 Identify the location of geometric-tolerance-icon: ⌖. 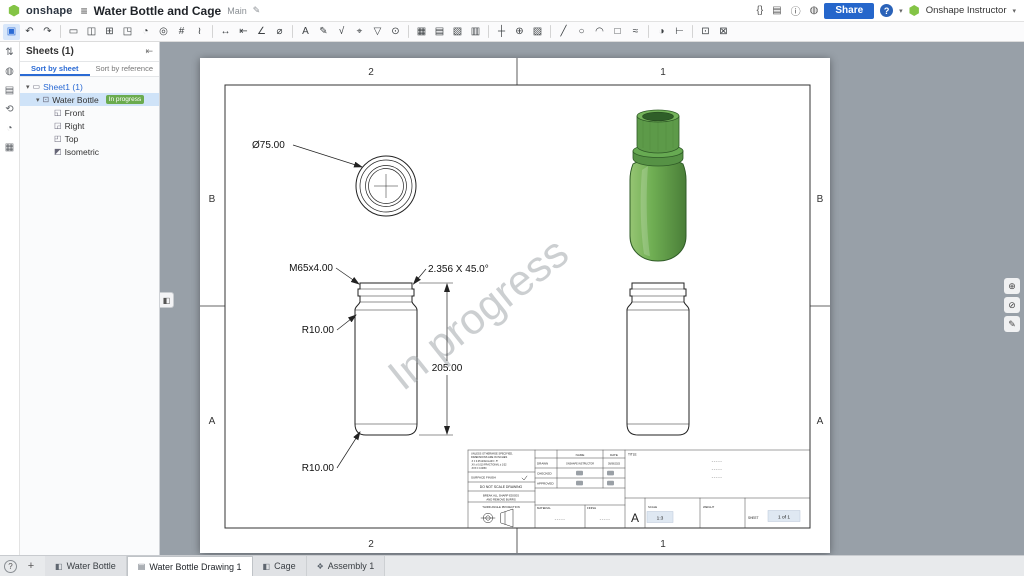
(359, 32).